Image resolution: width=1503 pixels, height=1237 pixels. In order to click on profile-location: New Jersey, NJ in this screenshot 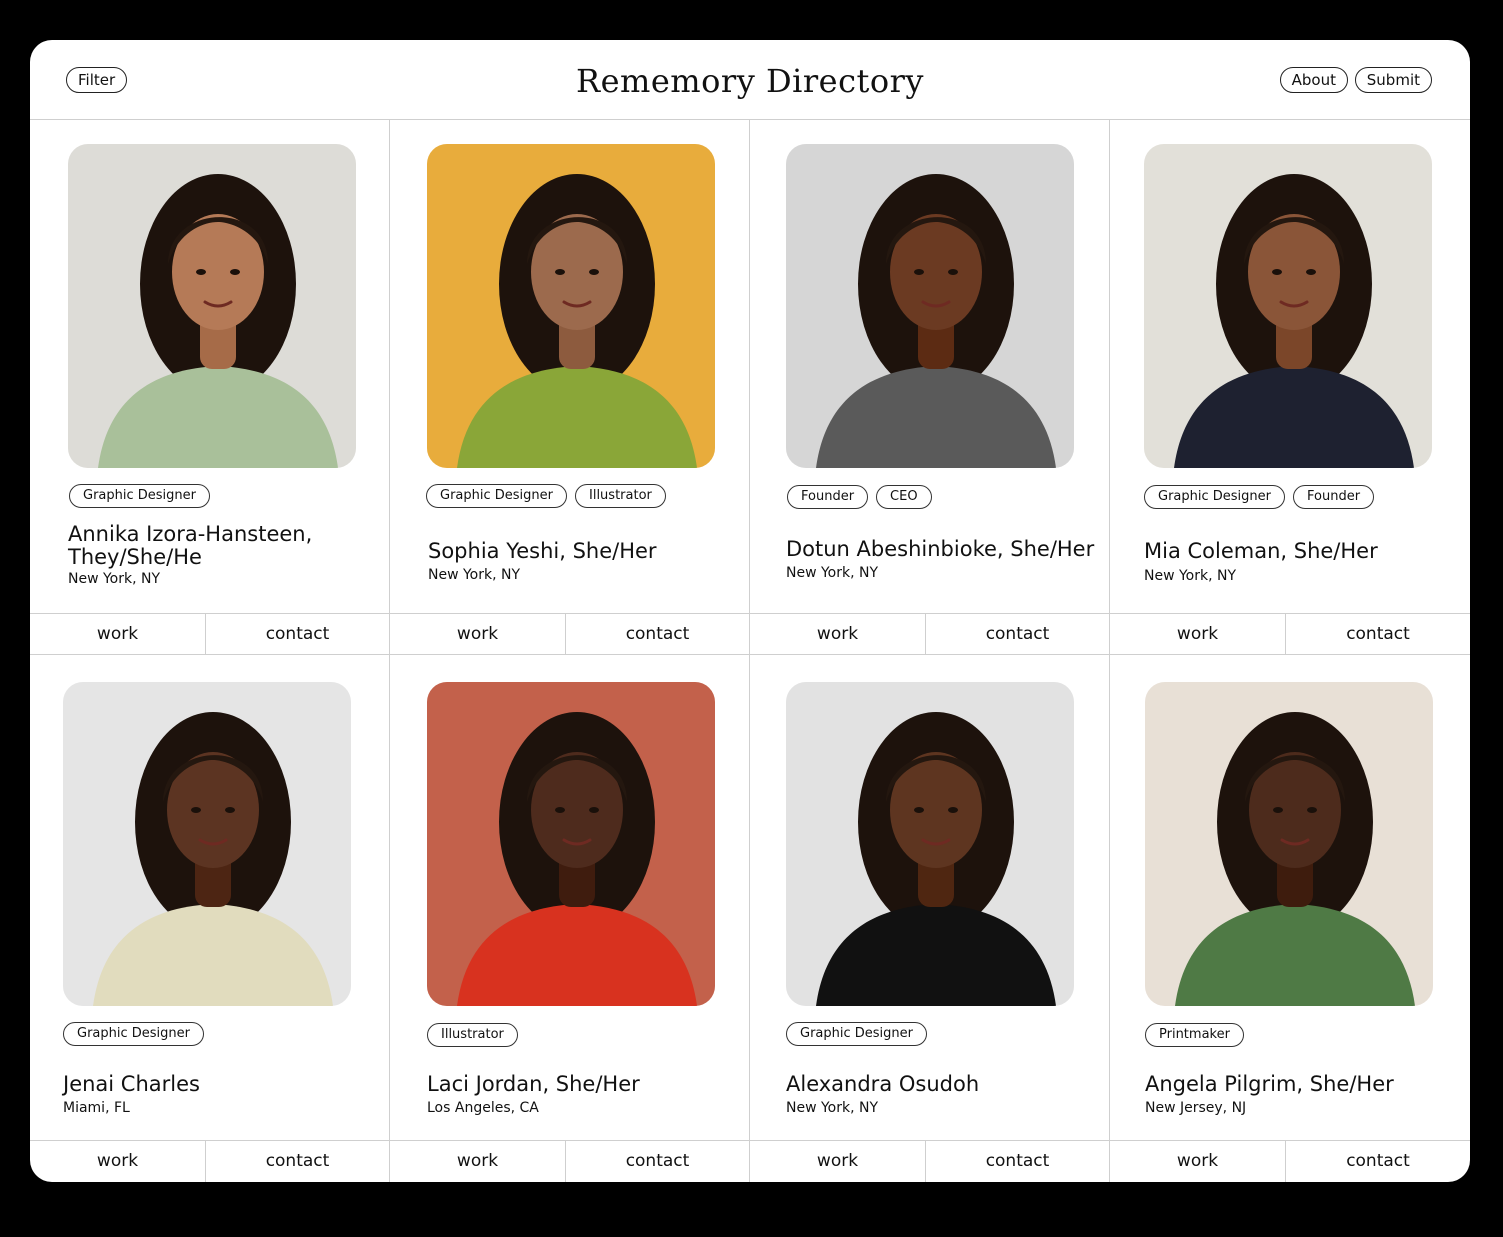, I will do `click(1196, 1108)`.